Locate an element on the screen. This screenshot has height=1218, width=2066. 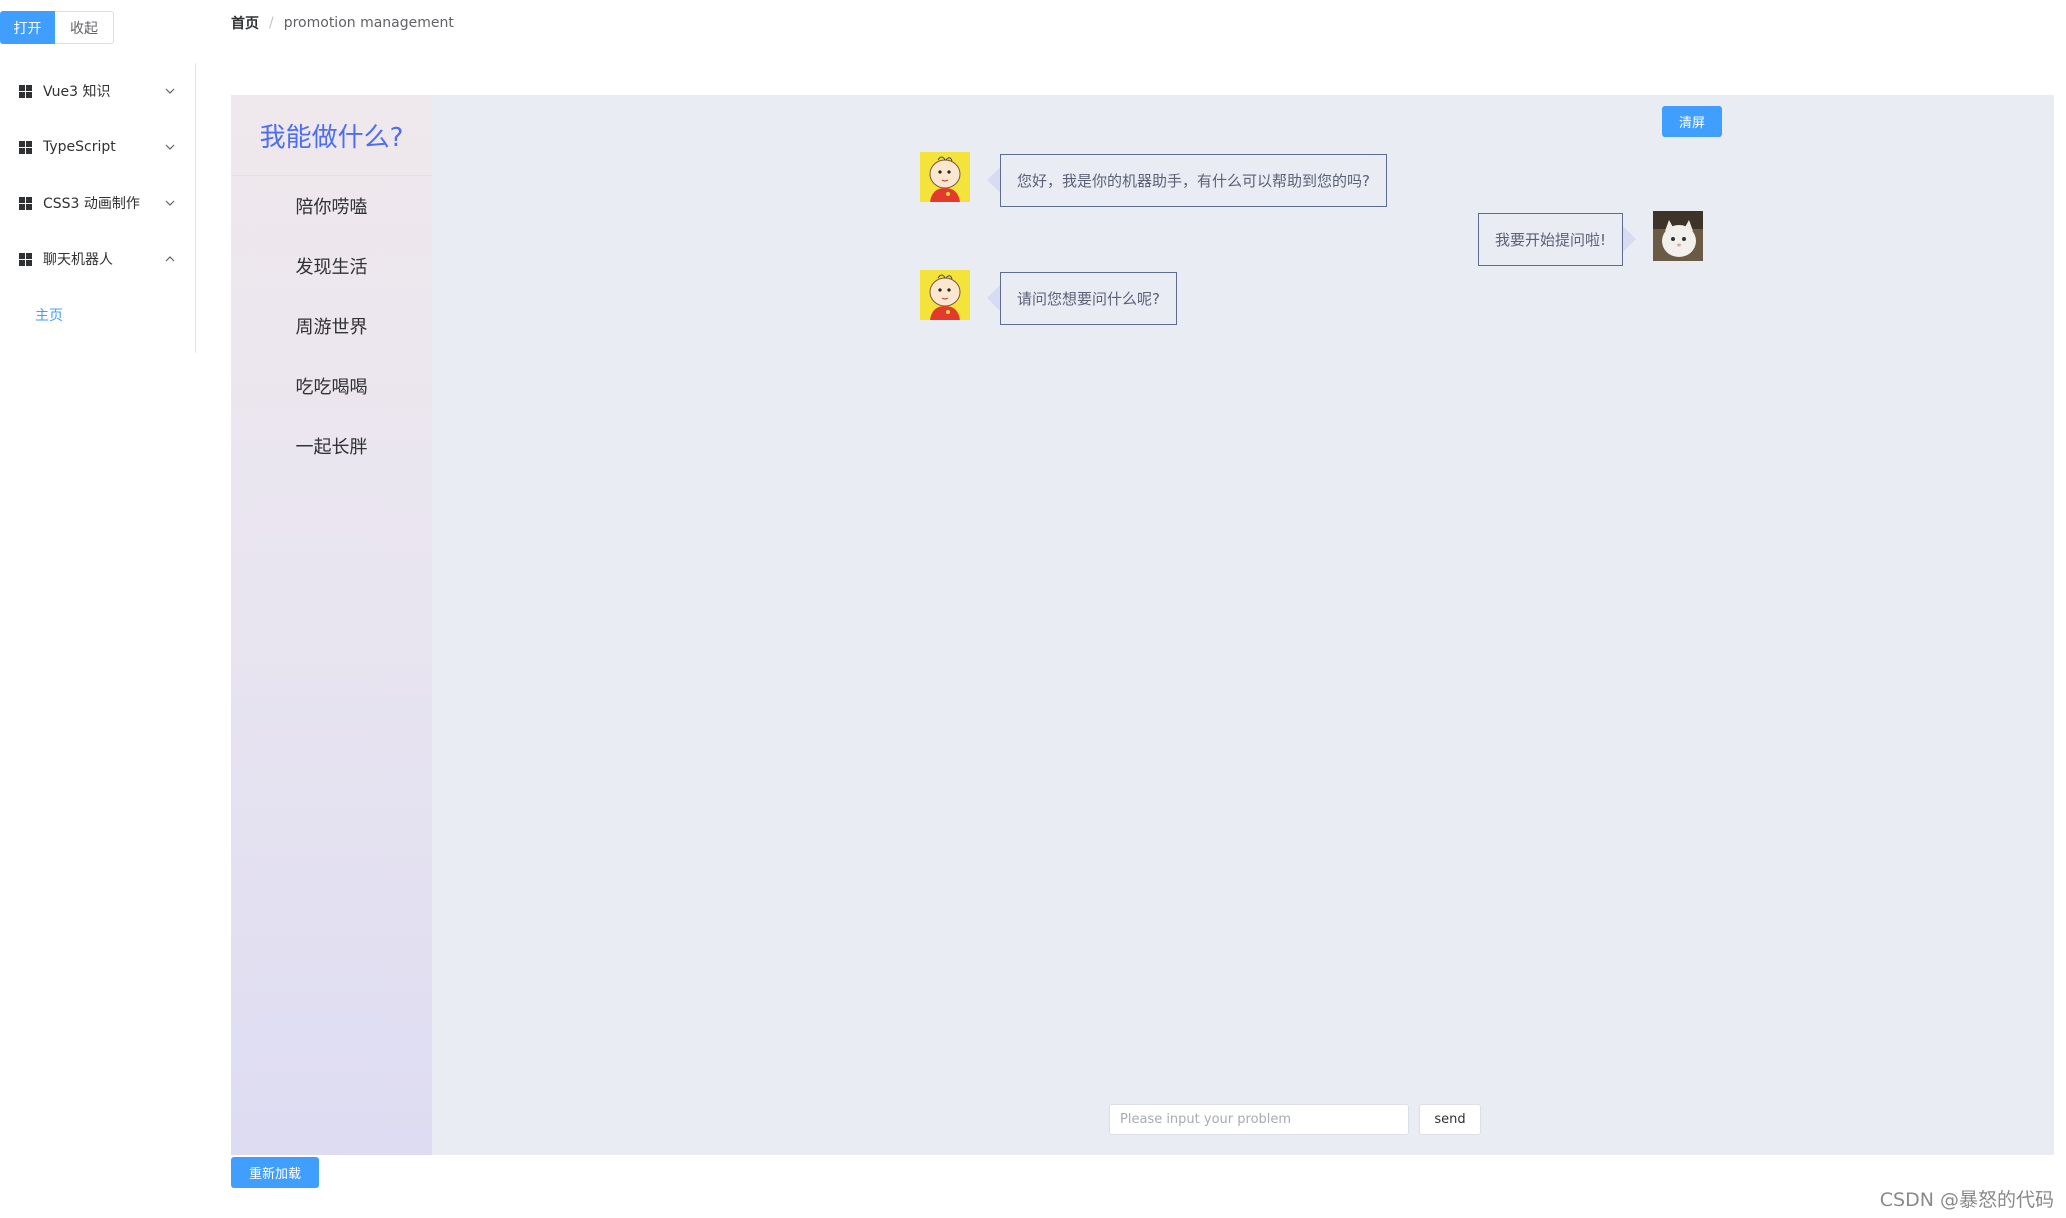
sidebar-item-chatbot: 聊天机器人 is located at coordinates (97, 259).